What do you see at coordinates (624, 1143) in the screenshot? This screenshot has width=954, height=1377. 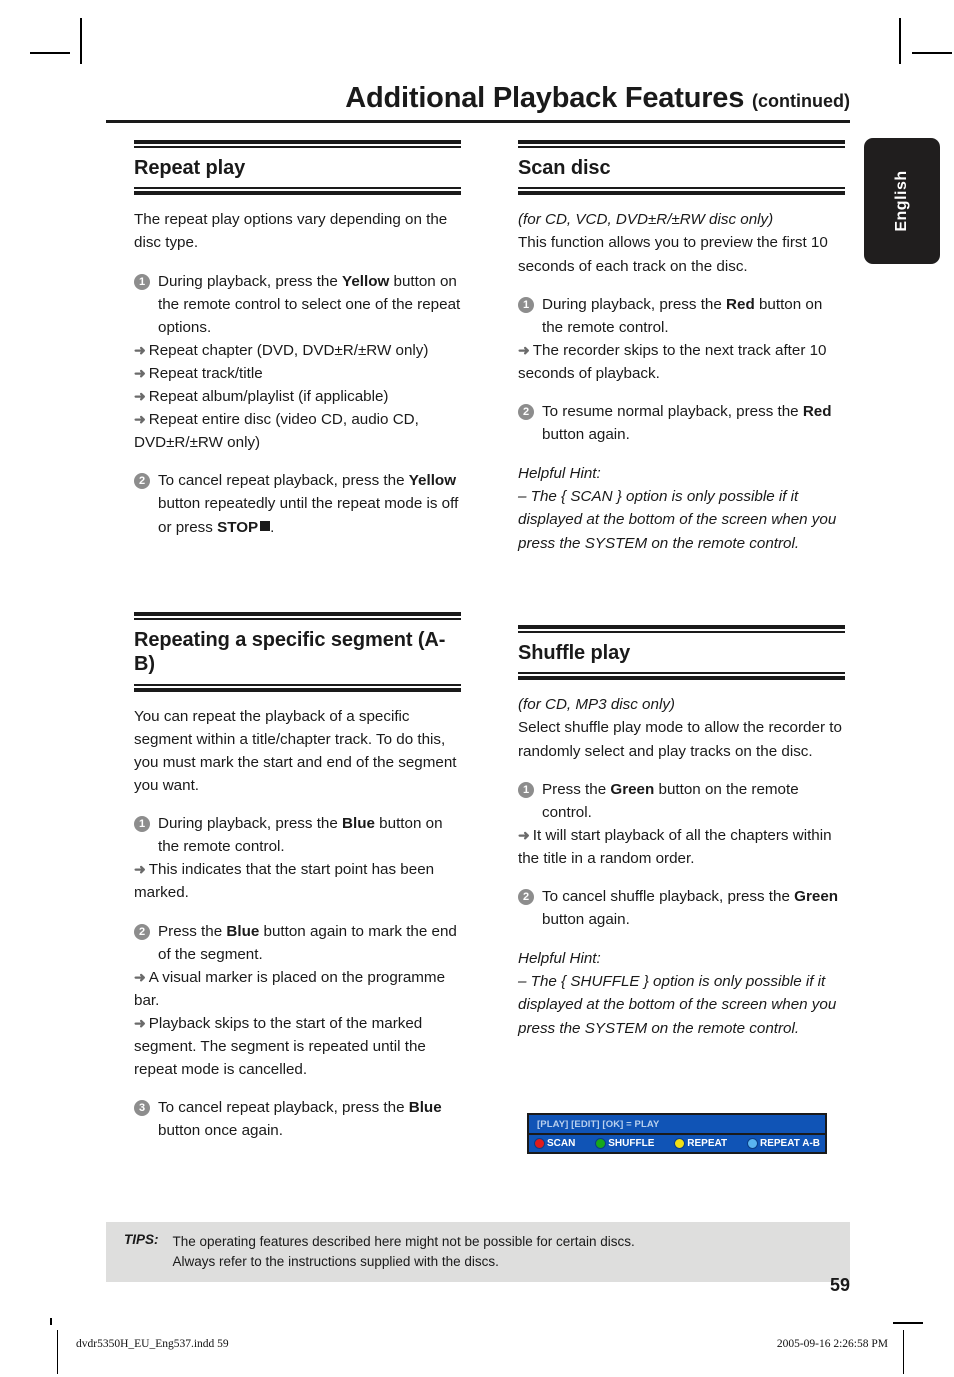 I see `osd-button-shuffle: SHUFFLE` at bounding box center [624, 1143].